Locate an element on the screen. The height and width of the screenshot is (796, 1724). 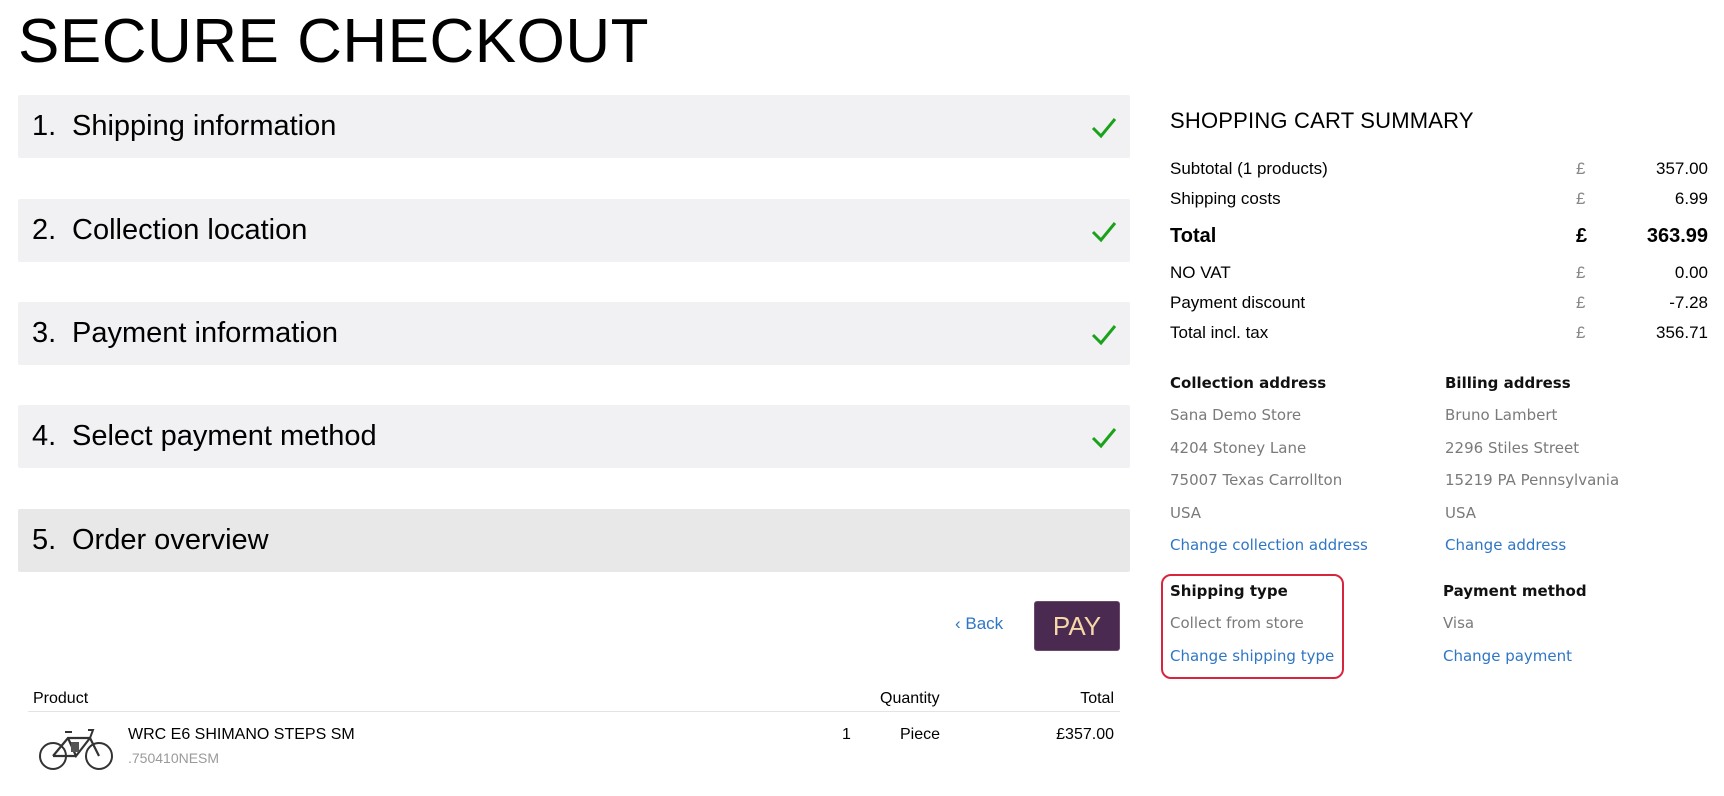
column-header-total: Total is located at coordinates (1097, 698).